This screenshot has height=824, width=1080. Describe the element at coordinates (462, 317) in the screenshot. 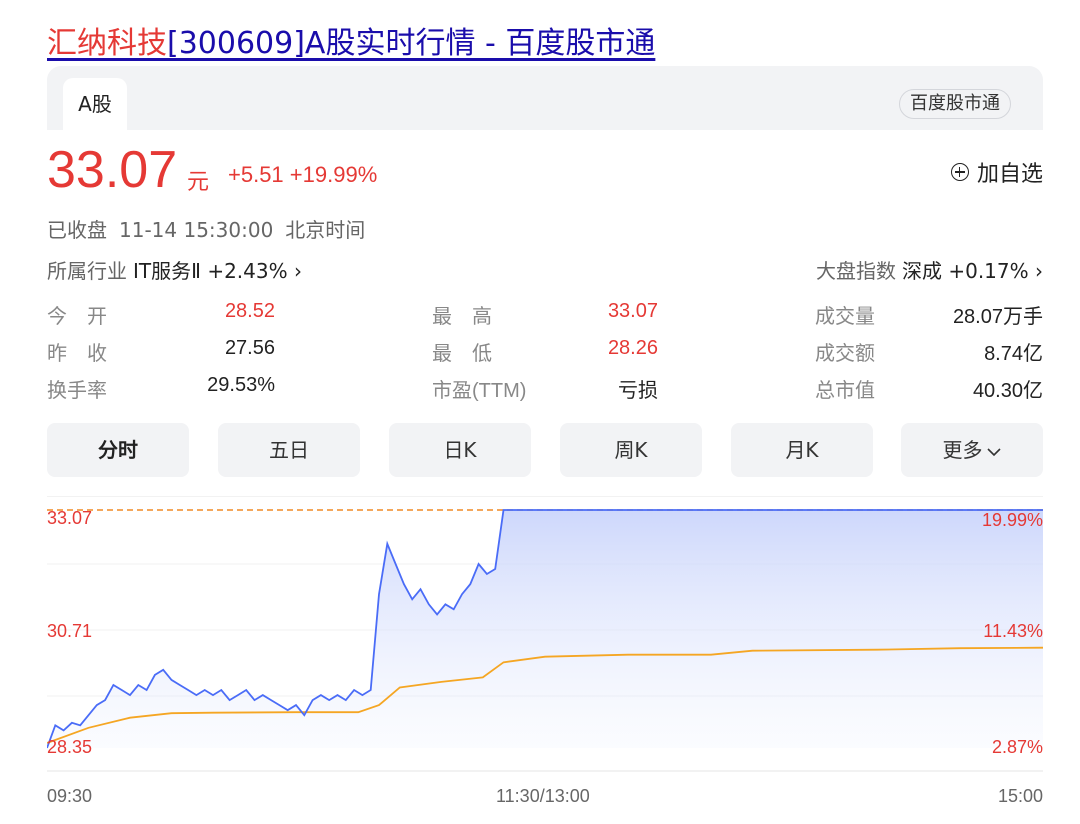

I see `stat-high-label: 最 高` at that location.